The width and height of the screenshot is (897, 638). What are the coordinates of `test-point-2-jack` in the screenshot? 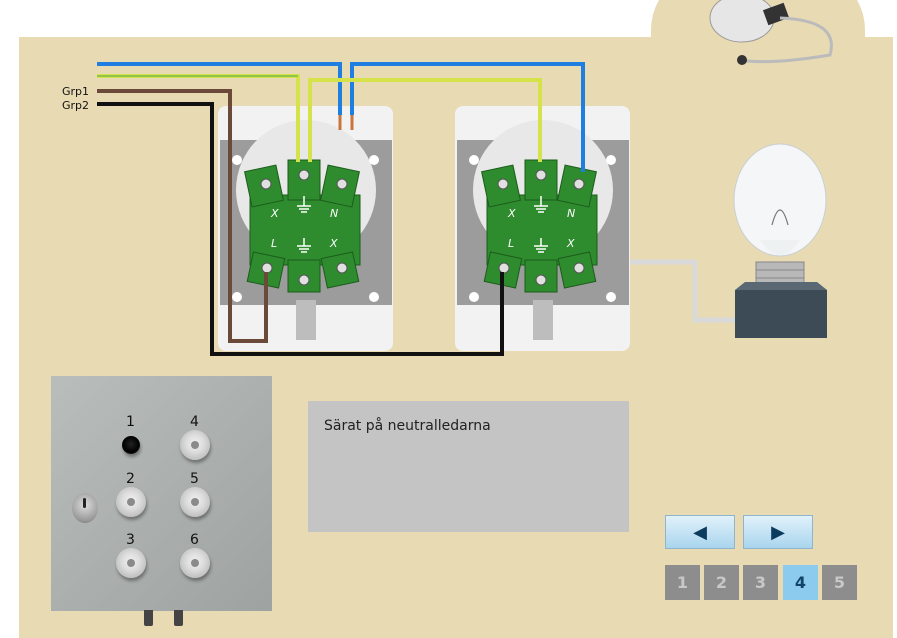 It's located at (131, 502).